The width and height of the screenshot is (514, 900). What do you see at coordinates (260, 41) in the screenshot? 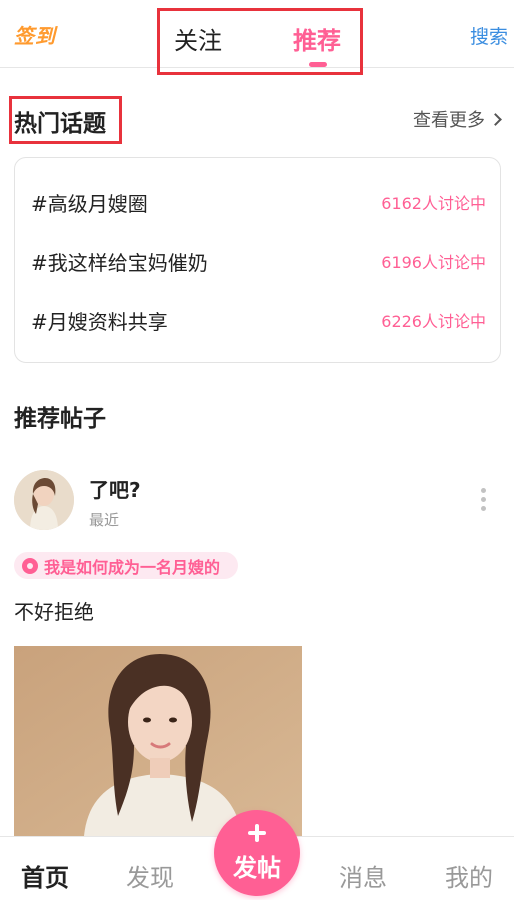
I see `tab-switcher: 关注 推荐` at bounding box center [260, 41].